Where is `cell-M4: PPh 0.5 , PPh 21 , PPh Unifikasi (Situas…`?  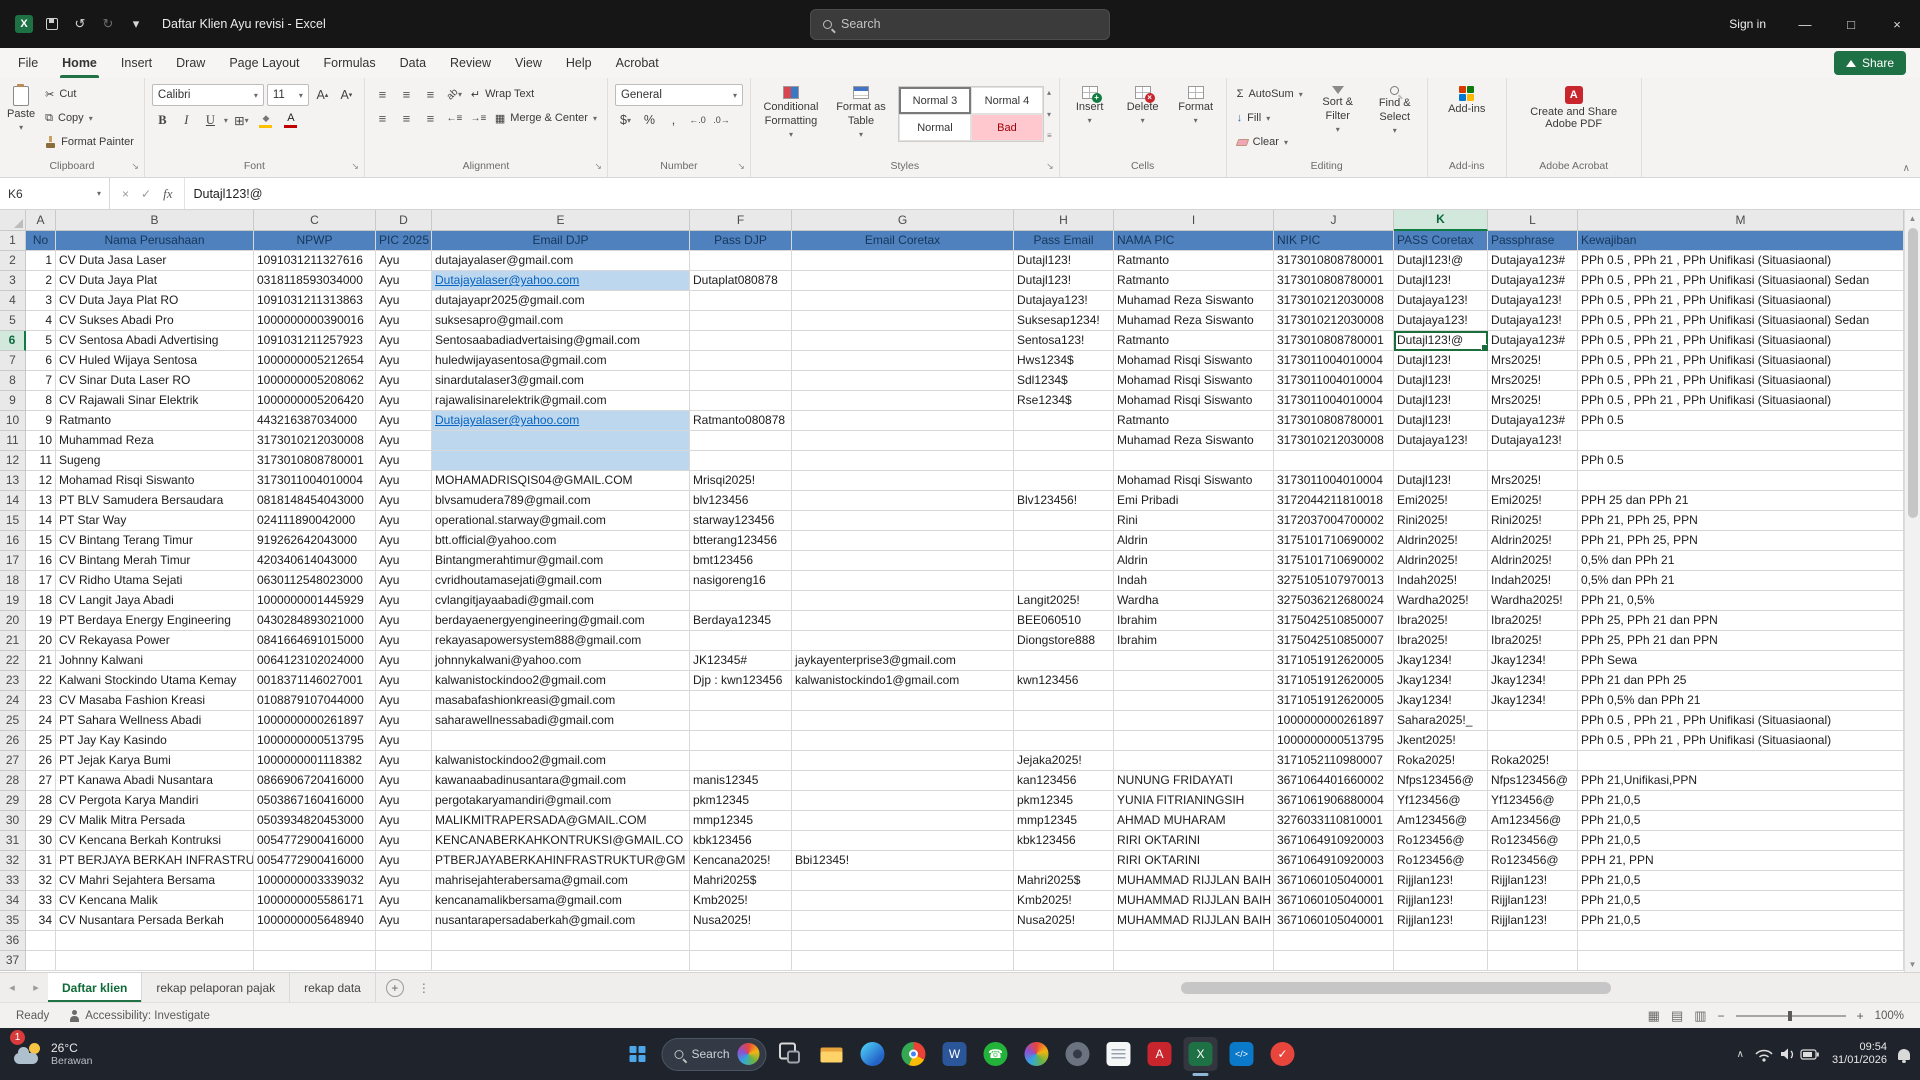 cell-M4: PPh 0.5 , PPh 21 , PPh Unifikasi (Situas… is located at coordinates (1741, 301).